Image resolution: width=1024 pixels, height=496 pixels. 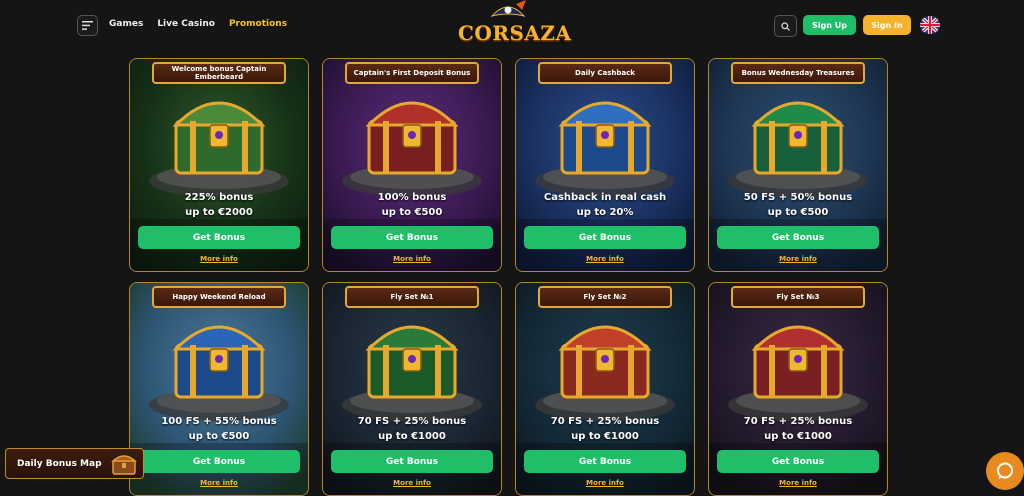 I want to click on promo-card-title: Fly Set №1, so click(x=412, y=297).